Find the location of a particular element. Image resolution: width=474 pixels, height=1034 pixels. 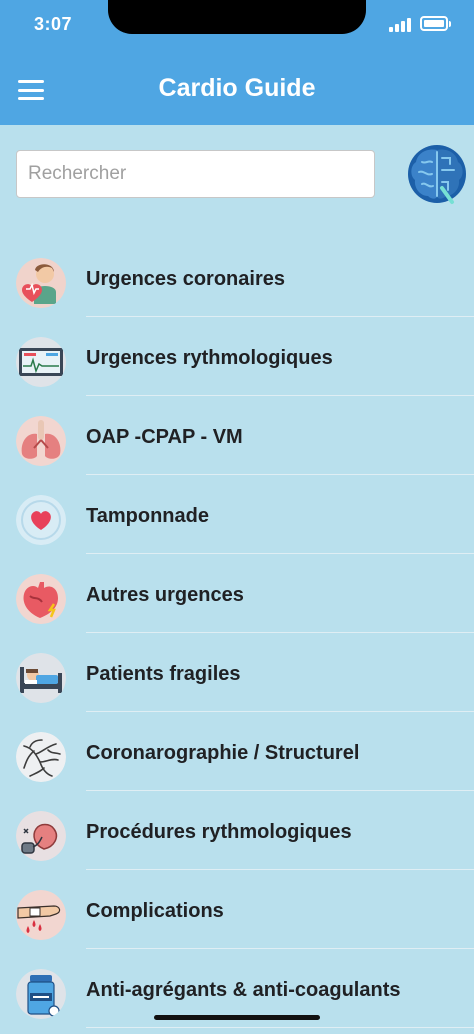

chest-pain-icon is located at coordinates (41, 283).